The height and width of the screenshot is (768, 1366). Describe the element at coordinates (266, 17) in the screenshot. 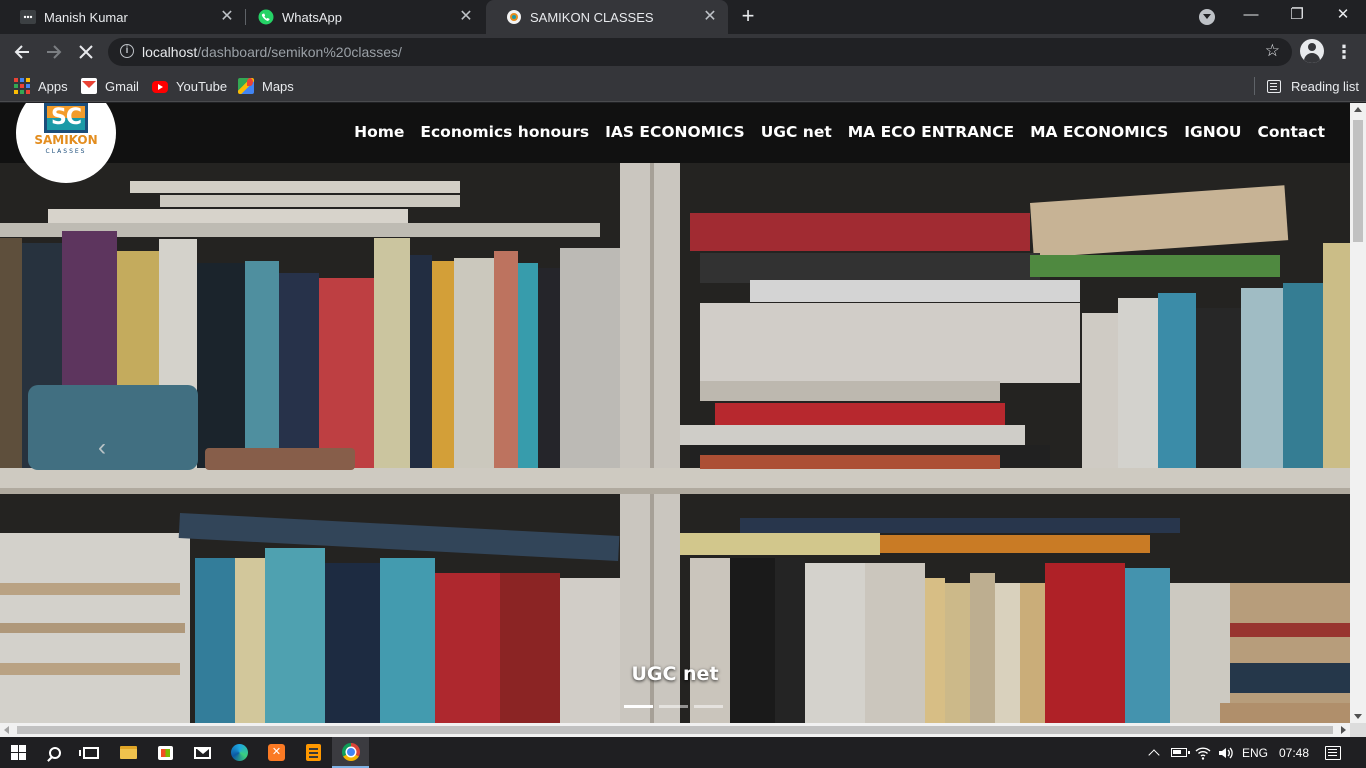

I see `whatsapp-icon` at that location.